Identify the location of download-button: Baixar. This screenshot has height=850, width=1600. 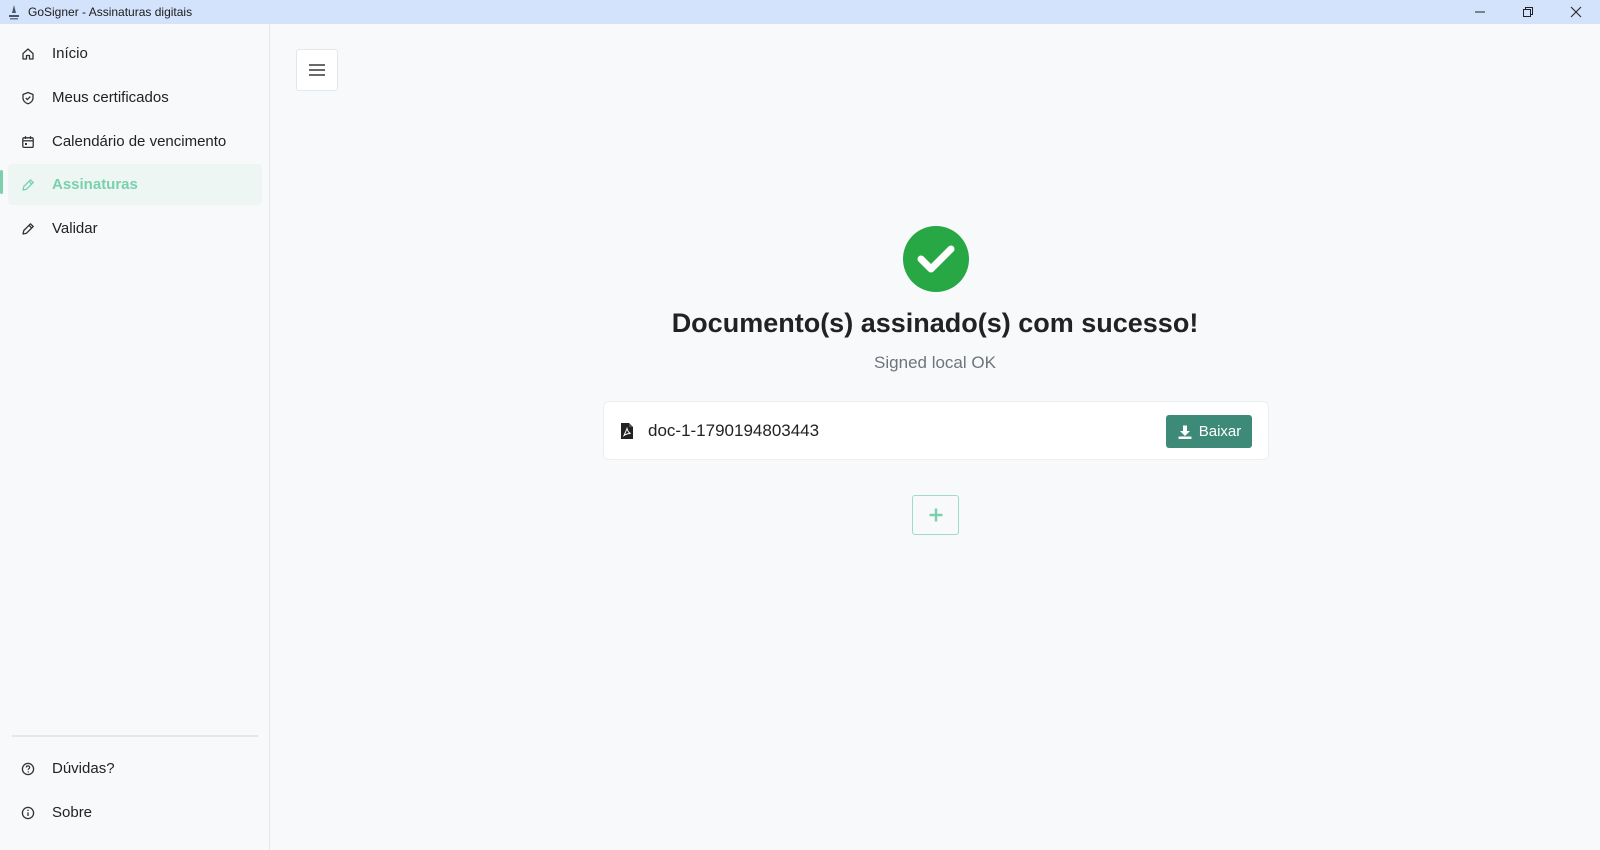
(1209, 431).